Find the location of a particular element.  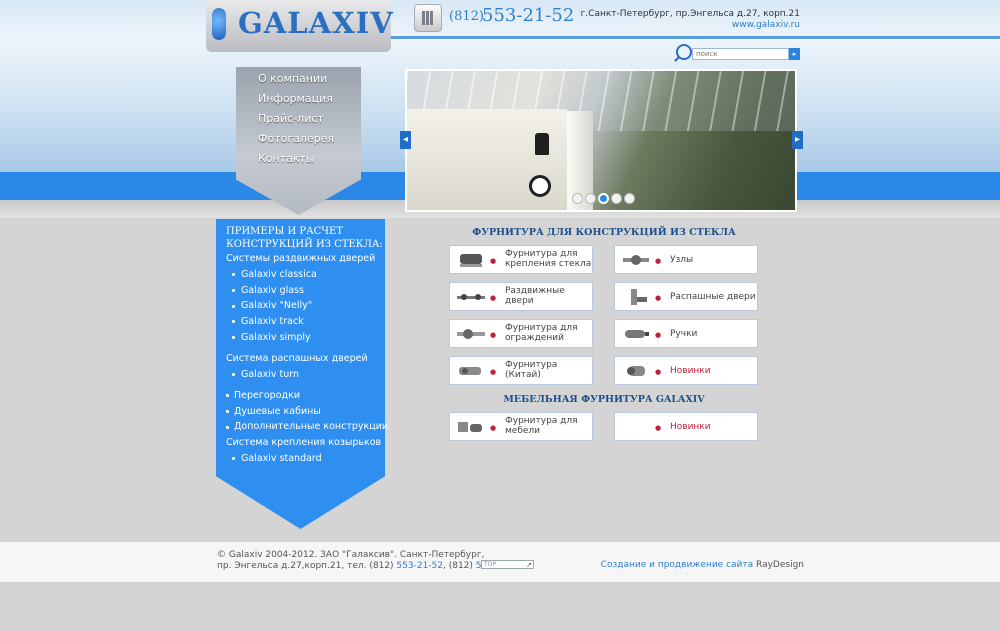

card-line: крепления стекла is located at coordinates (548, 264).